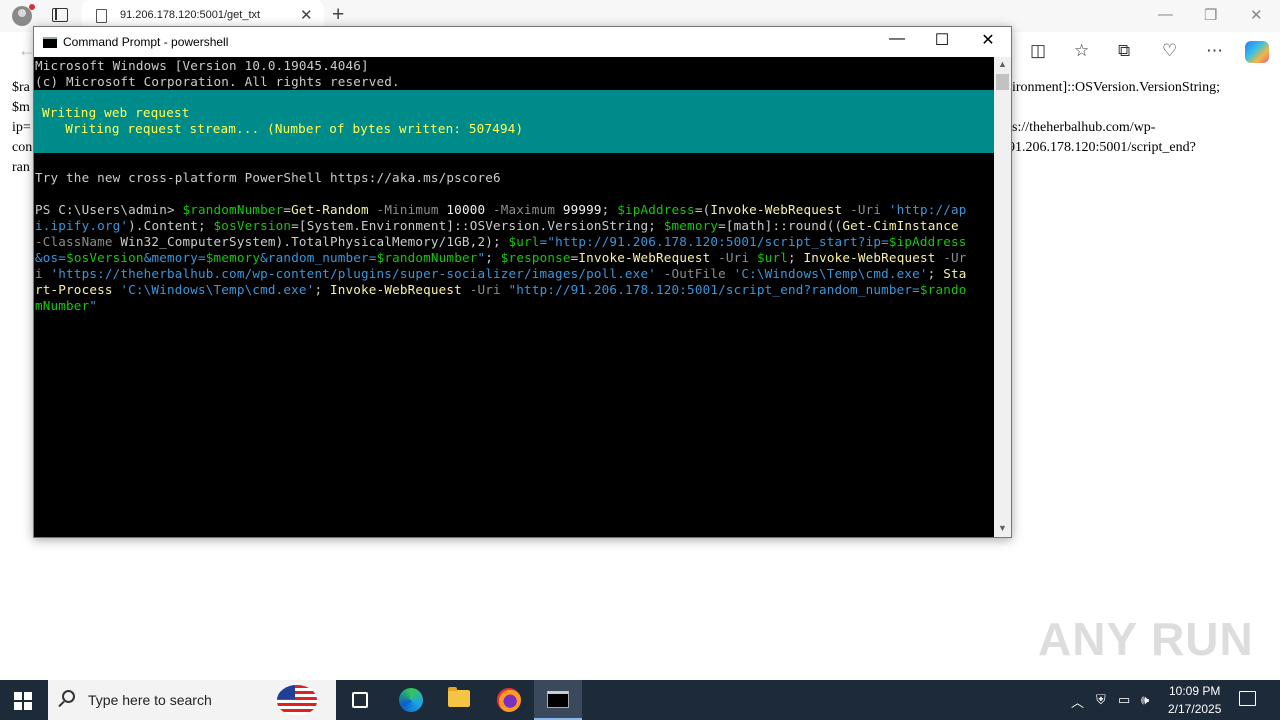  Describe the element at coordinates (1038, 51) in the screenshot. I see `split-screen-icon: ◫` at that location.